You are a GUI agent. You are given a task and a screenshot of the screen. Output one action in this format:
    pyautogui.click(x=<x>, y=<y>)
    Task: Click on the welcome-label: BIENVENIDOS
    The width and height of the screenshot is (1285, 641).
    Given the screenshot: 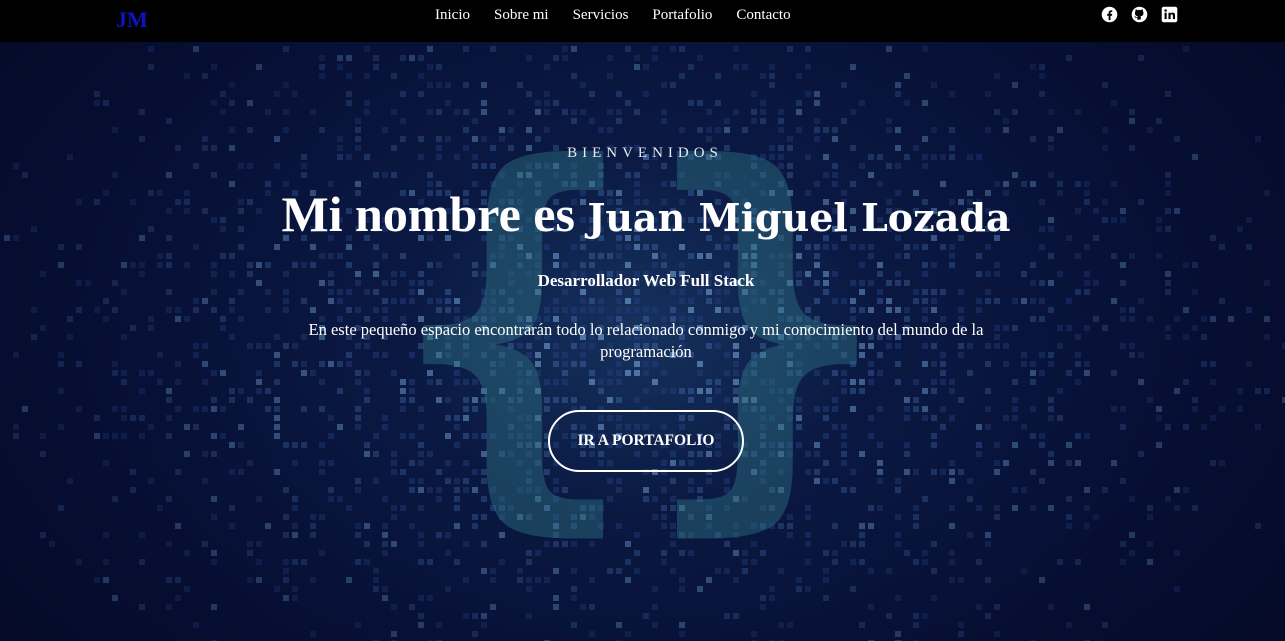 What is the action you would take?
    pyautogui.click(x=645, y=153)
    